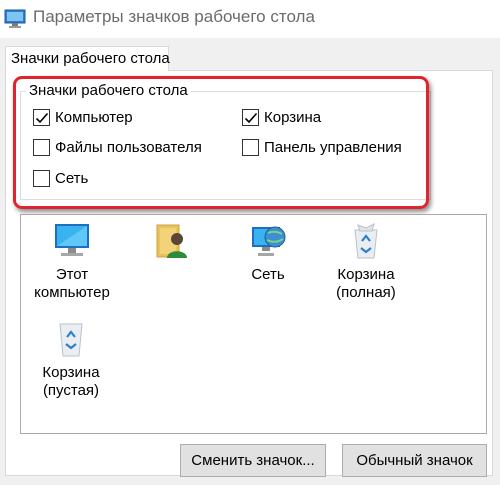 This screenshot has width=500, height=485. Describe the element at coordinates (72, 178) in the screenshot. I see `checkbox-label: Сеть` at that location.